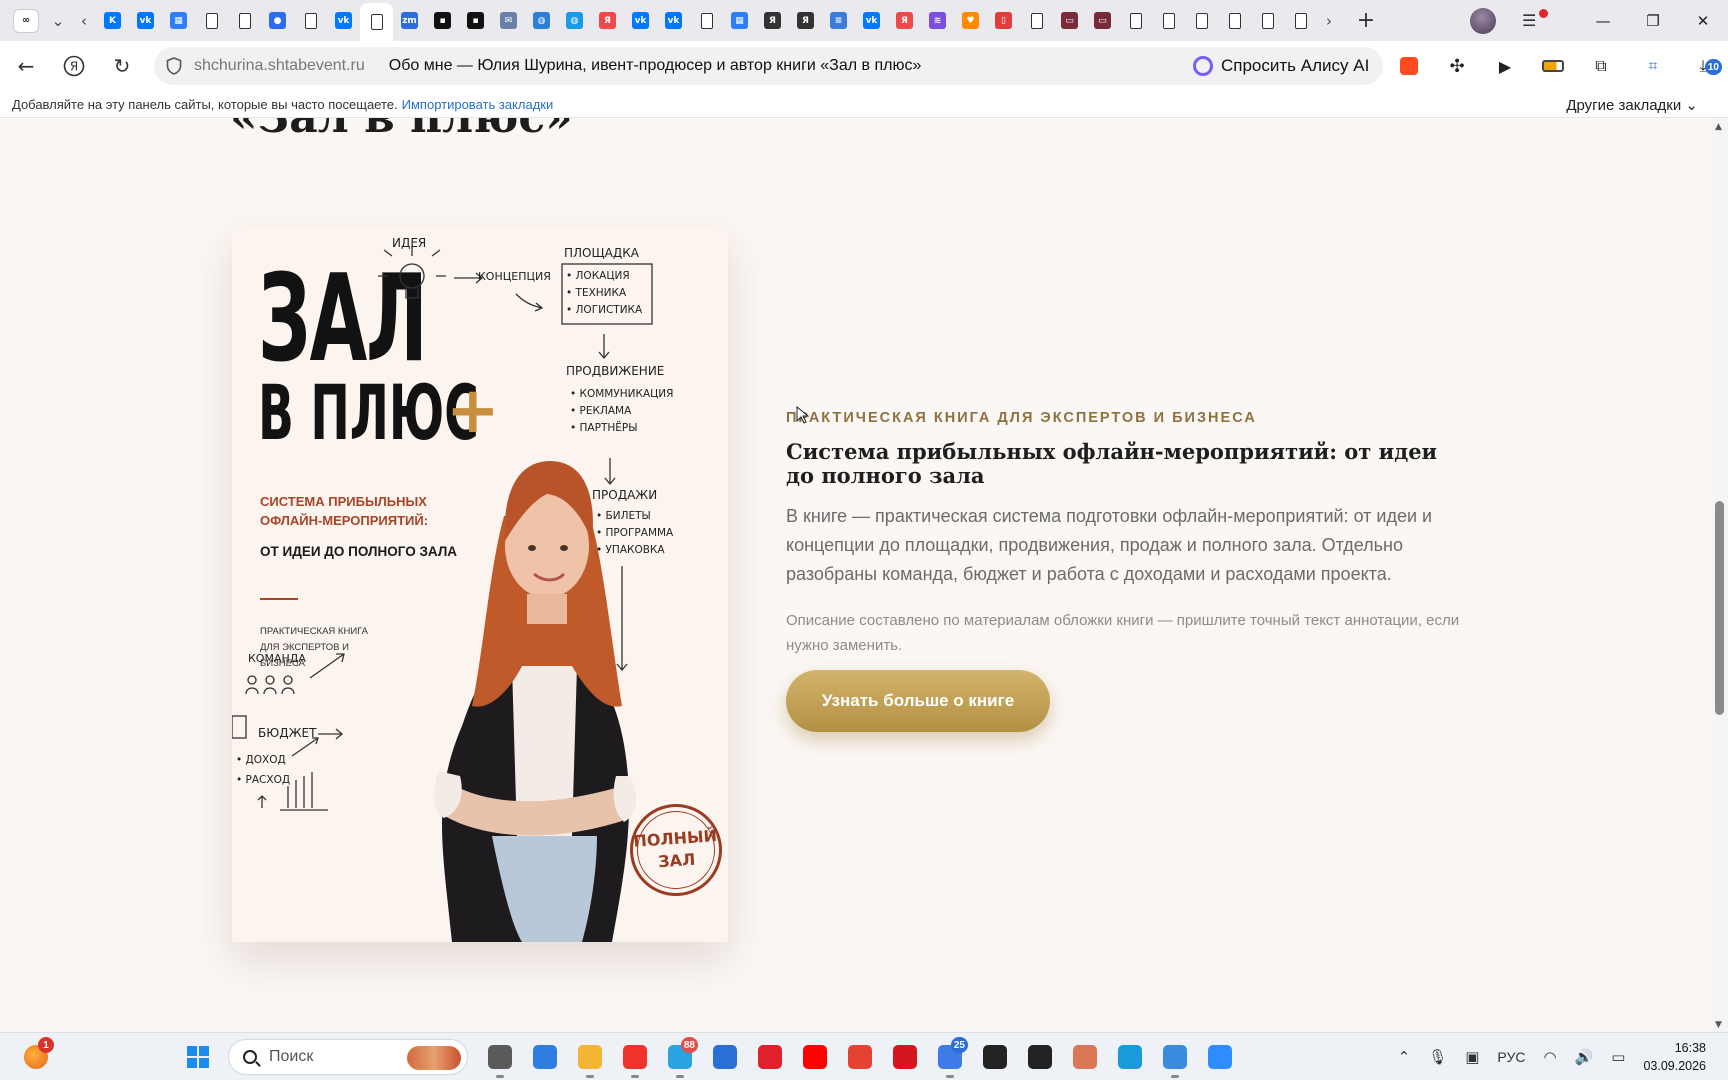  I want to click on scrollbar-thumb, so click(1719, 608).